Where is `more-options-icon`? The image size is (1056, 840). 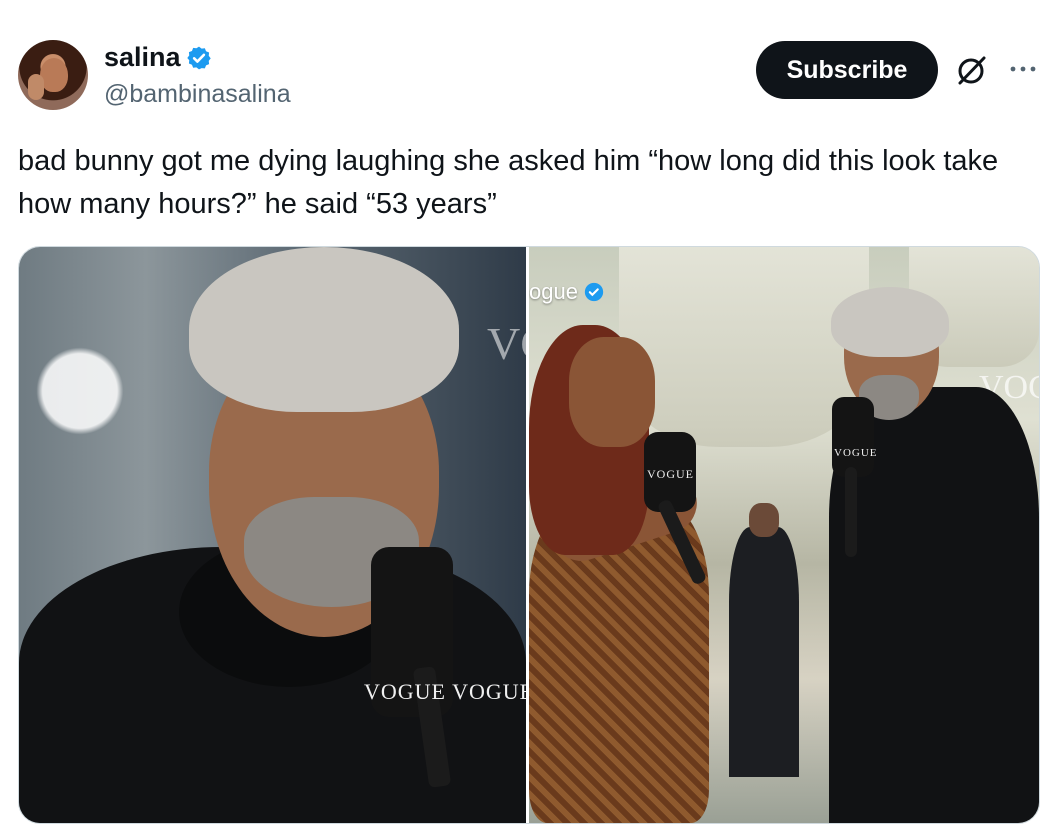
more-options-icon is located at coordinates (1023, 69).